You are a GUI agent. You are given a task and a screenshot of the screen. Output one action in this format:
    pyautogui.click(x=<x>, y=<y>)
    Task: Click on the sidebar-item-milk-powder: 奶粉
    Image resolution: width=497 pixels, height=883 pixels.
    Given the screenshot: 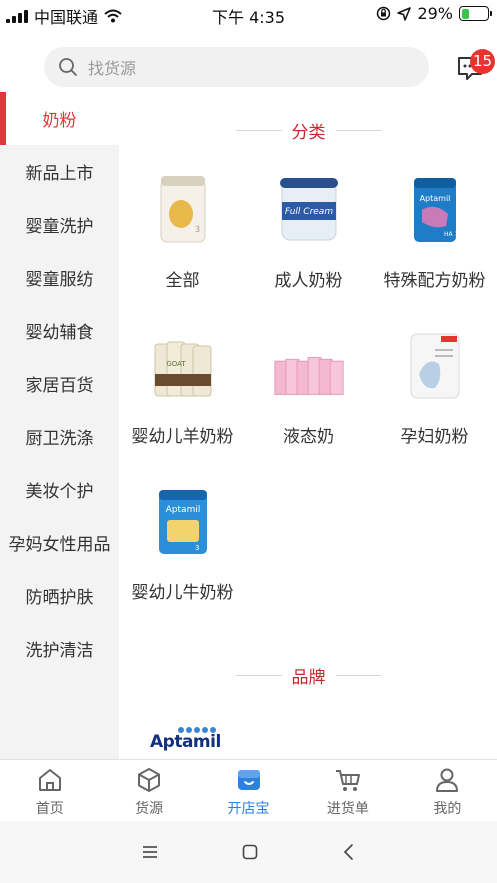 What is the action you would take?
    pyautogui.click(x=59, y=118)
    